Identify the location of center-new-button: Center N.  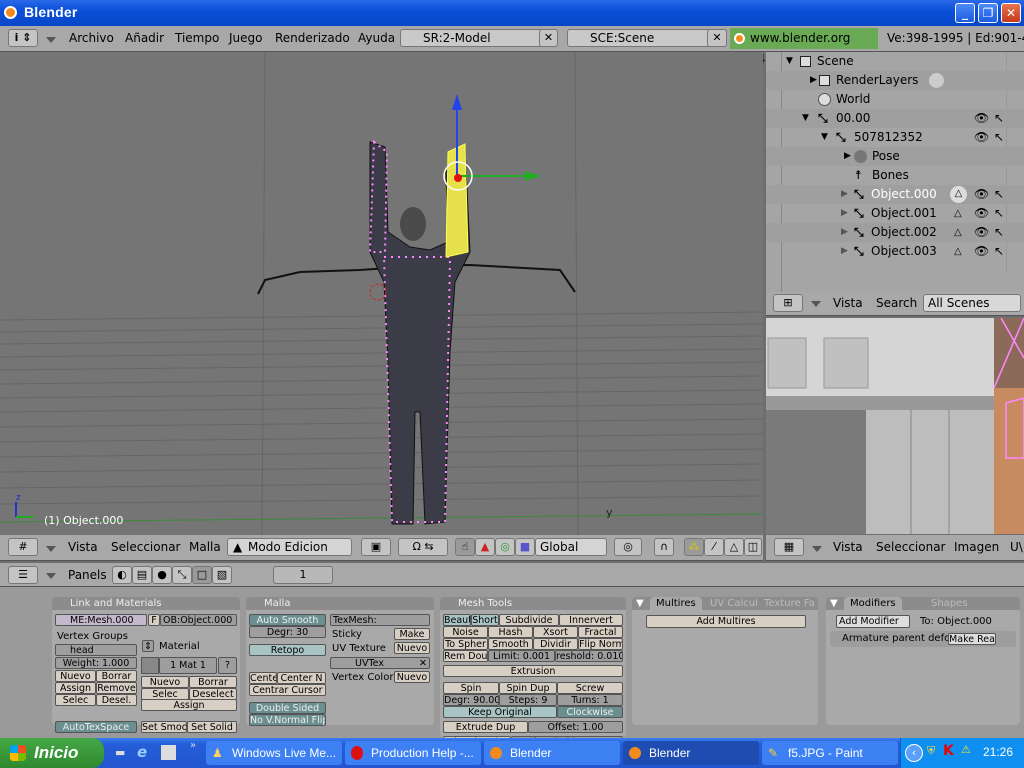
(301, 678).